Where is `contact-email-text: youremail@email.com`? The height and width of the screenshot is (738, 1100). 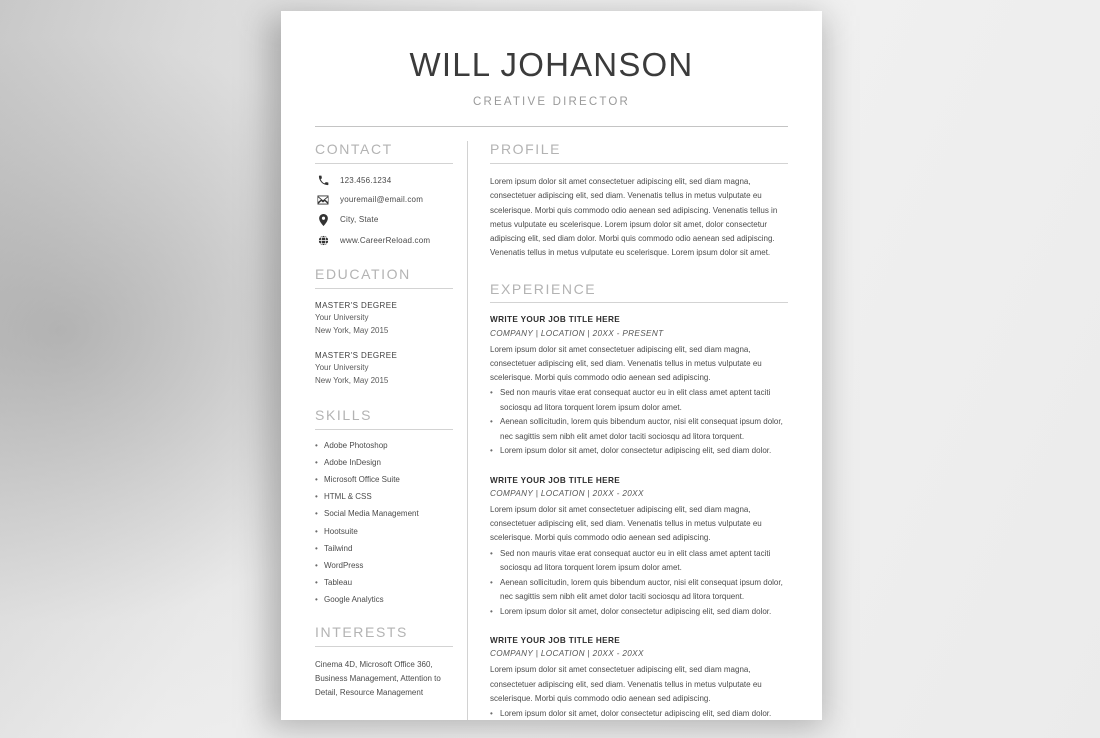 contact-email-text: youremail@email.com is located at coordinates (382, 200).